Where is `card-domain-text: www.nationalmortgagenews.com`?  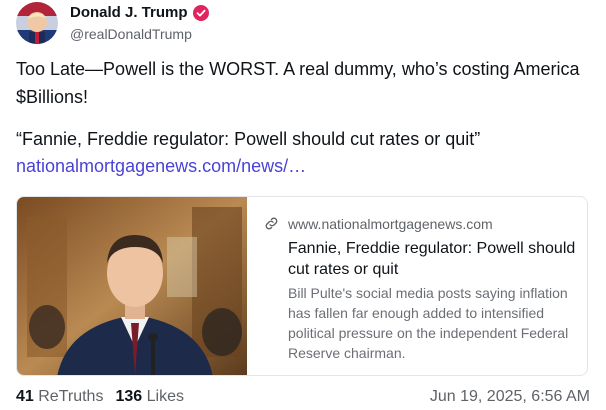
card-domain-text: www.nationalmortgagenews.com is located at coordinates (390, 223).